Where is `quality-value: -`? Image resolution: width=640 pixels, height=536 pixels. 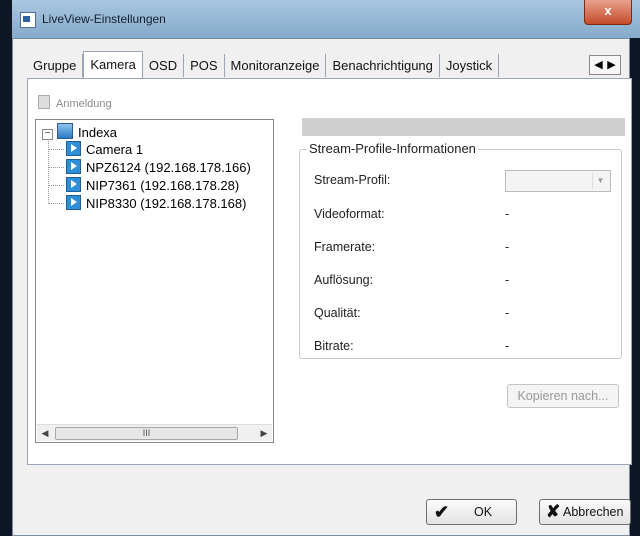
quality-value: - is located at coordinates (507, 313).